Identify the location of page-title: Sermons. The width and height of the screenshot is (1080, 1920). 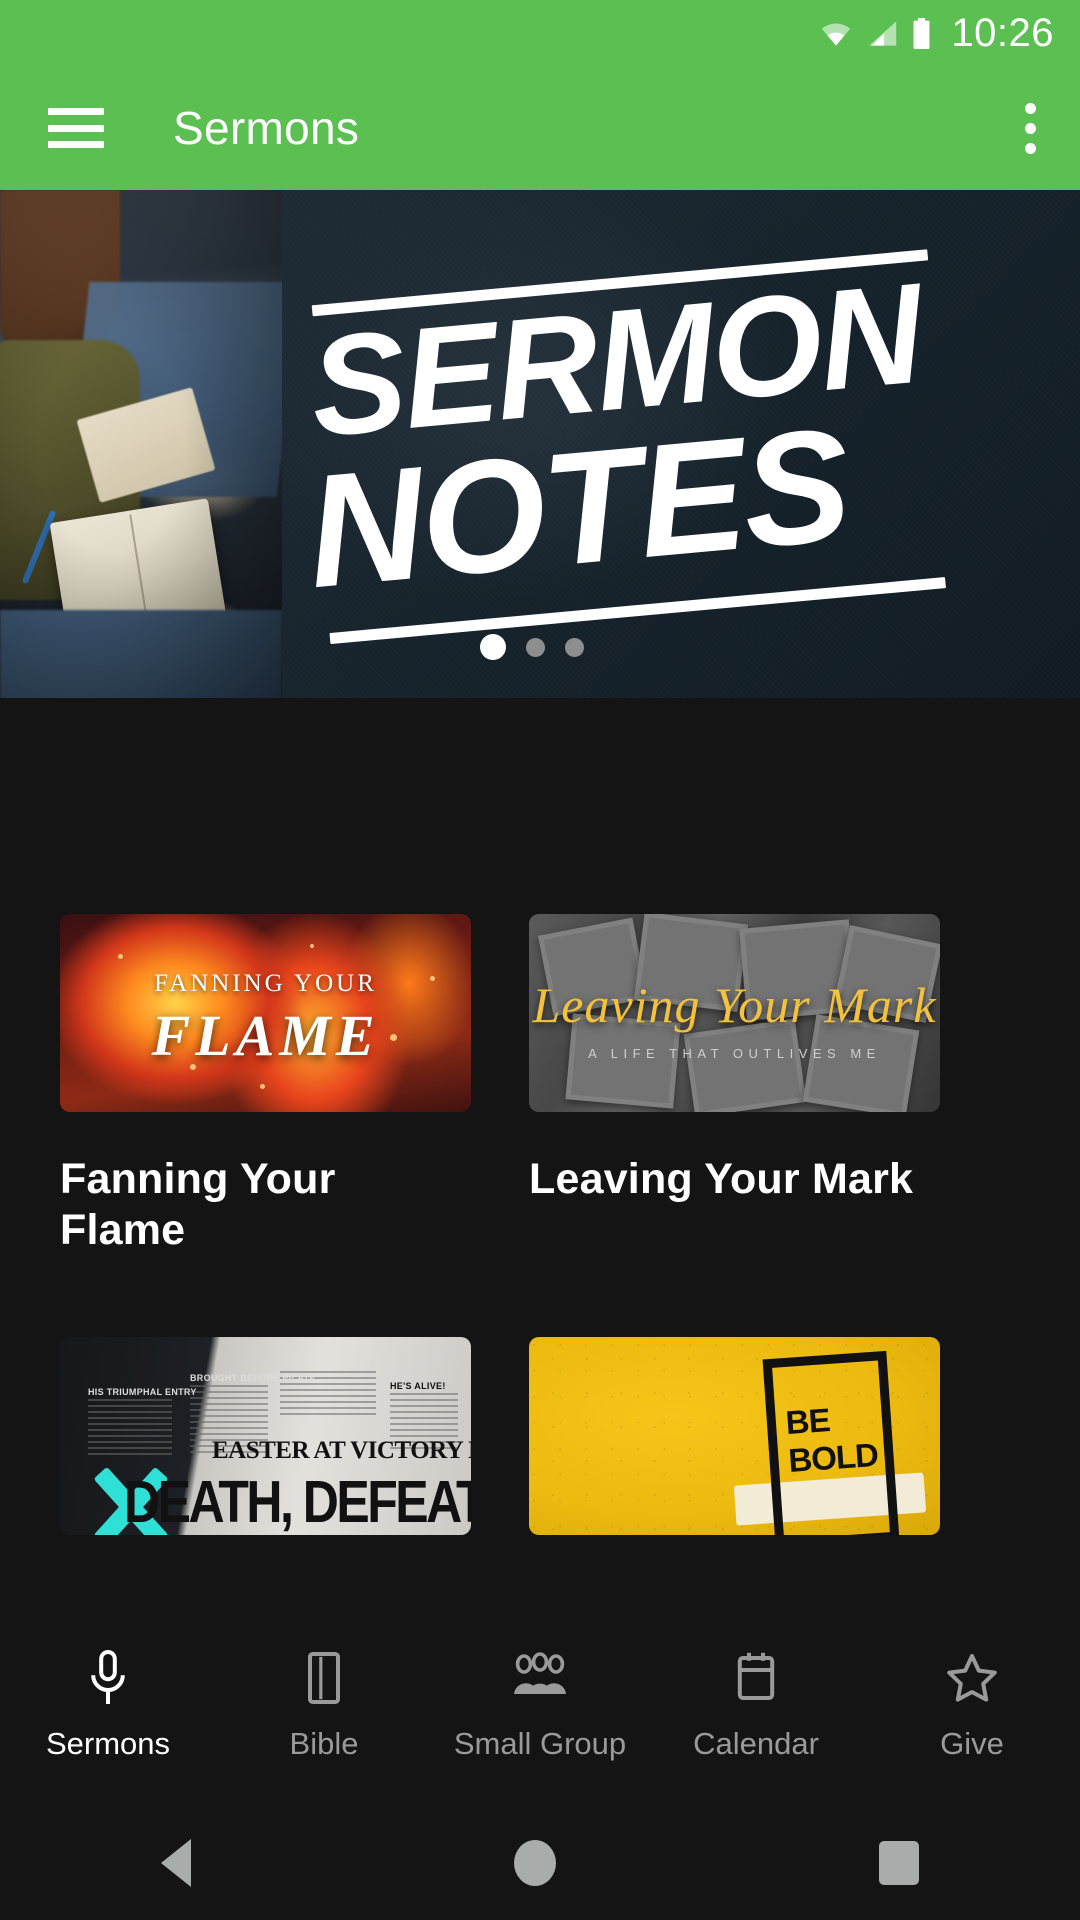
(266, 128).